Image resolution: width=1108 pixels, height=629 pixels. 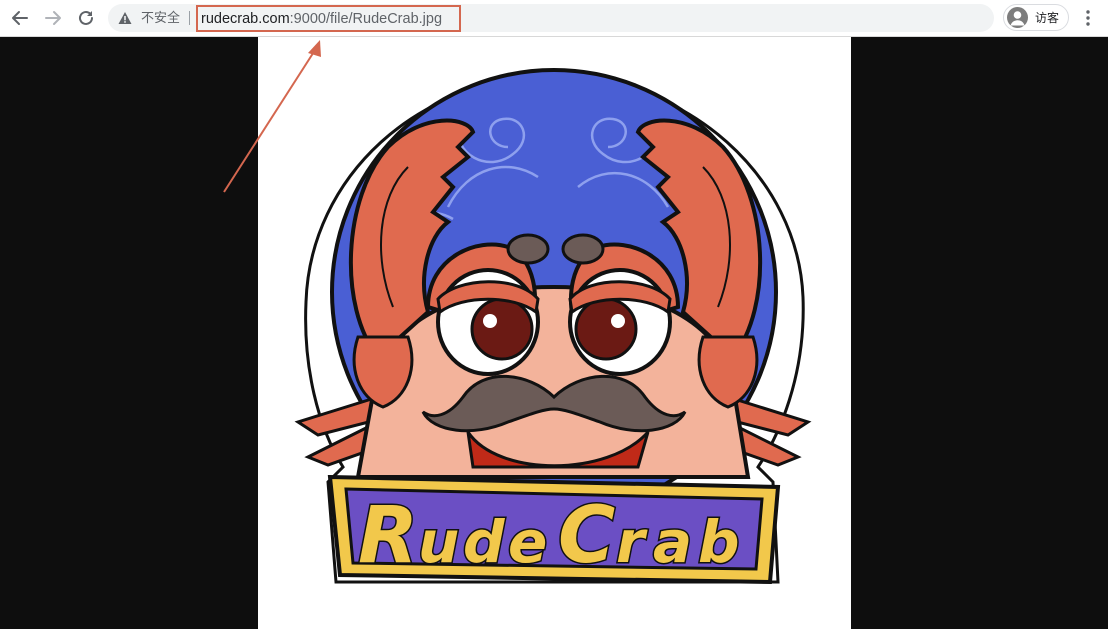 What do you see at coordinates (719, 542) in the screenshot?
I see `svg-text: b` at bounding box center [719, 542].